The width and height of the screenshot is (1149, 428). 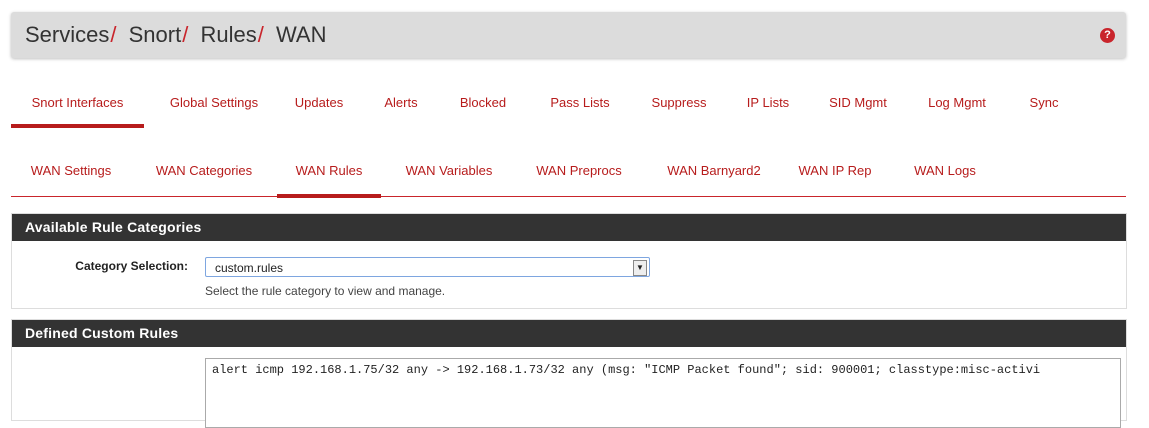 What do you see at coordinates (228, 34) in the screenshot?
I see `breadcrumb-rules: Rules` at bounding box center [228, 34].